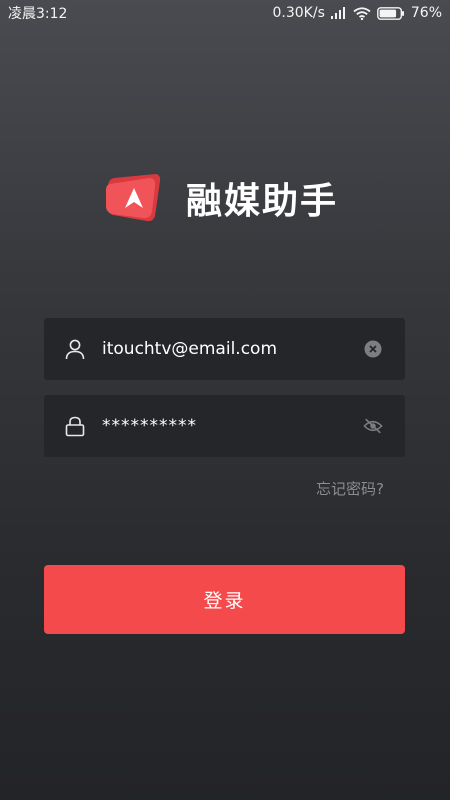 The image size is (450, 800). I want to click on signal-icon, so click(338, 13).